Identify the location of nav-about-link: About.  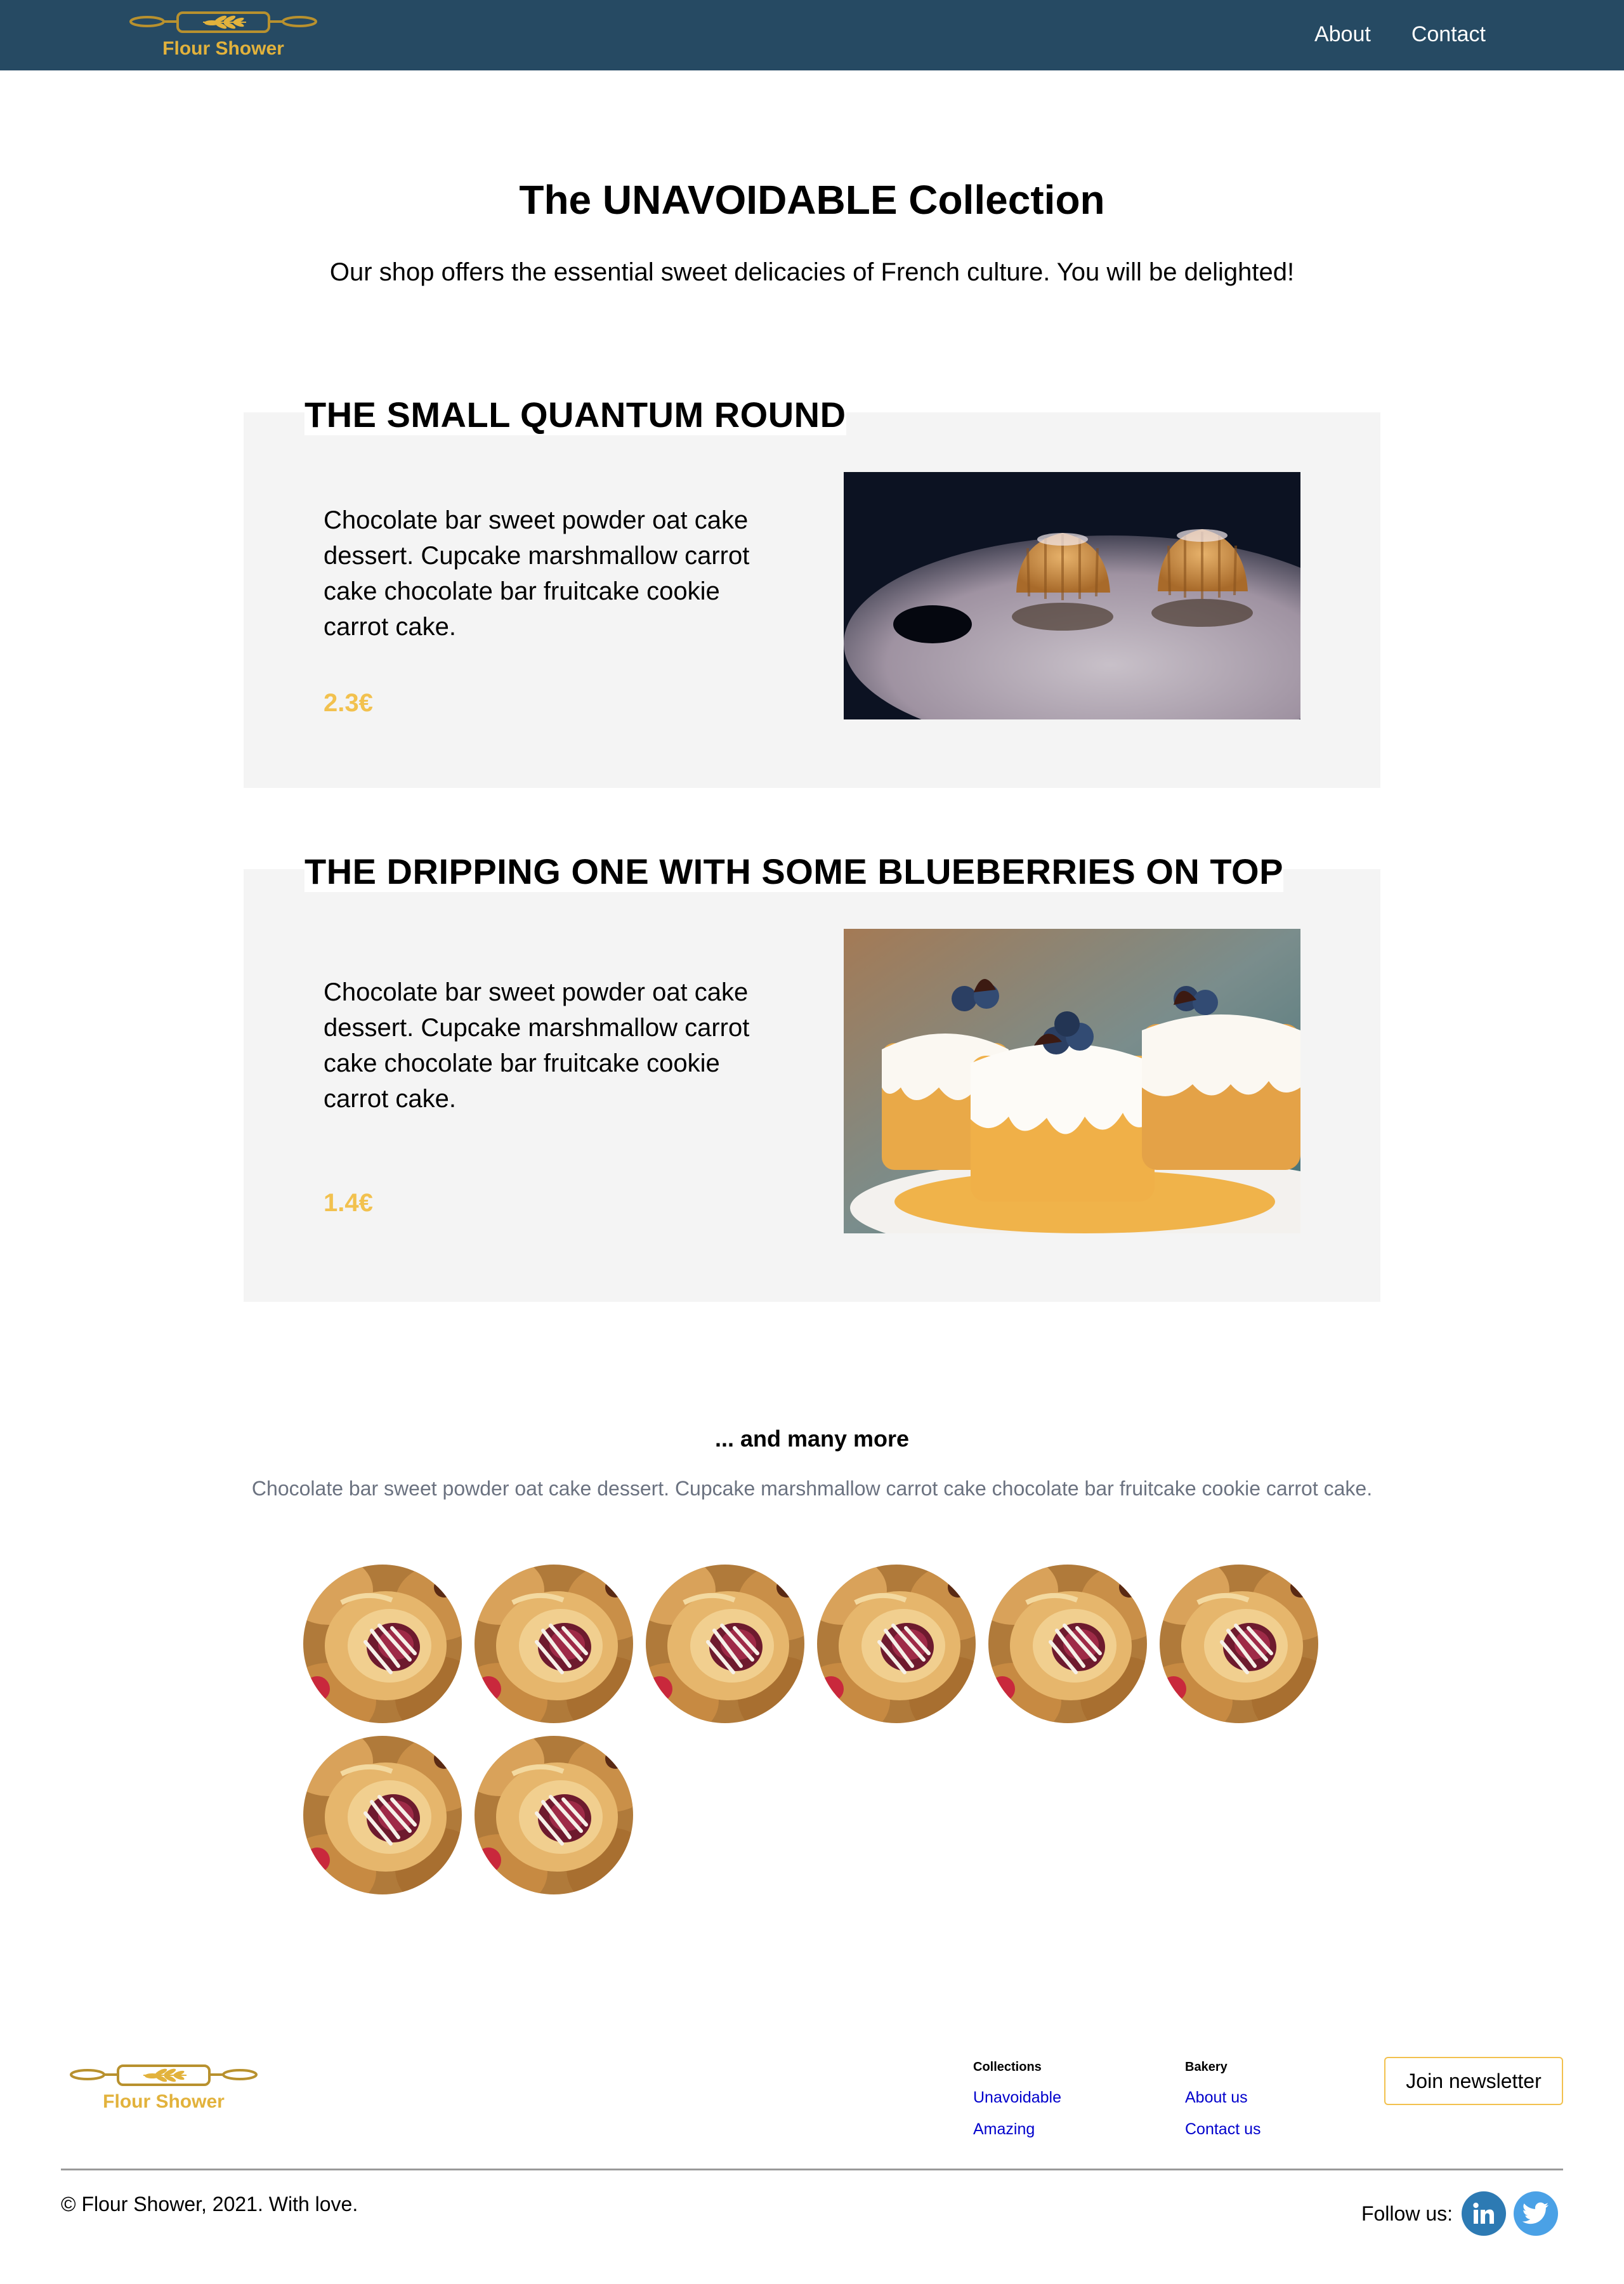
(1343, 34).